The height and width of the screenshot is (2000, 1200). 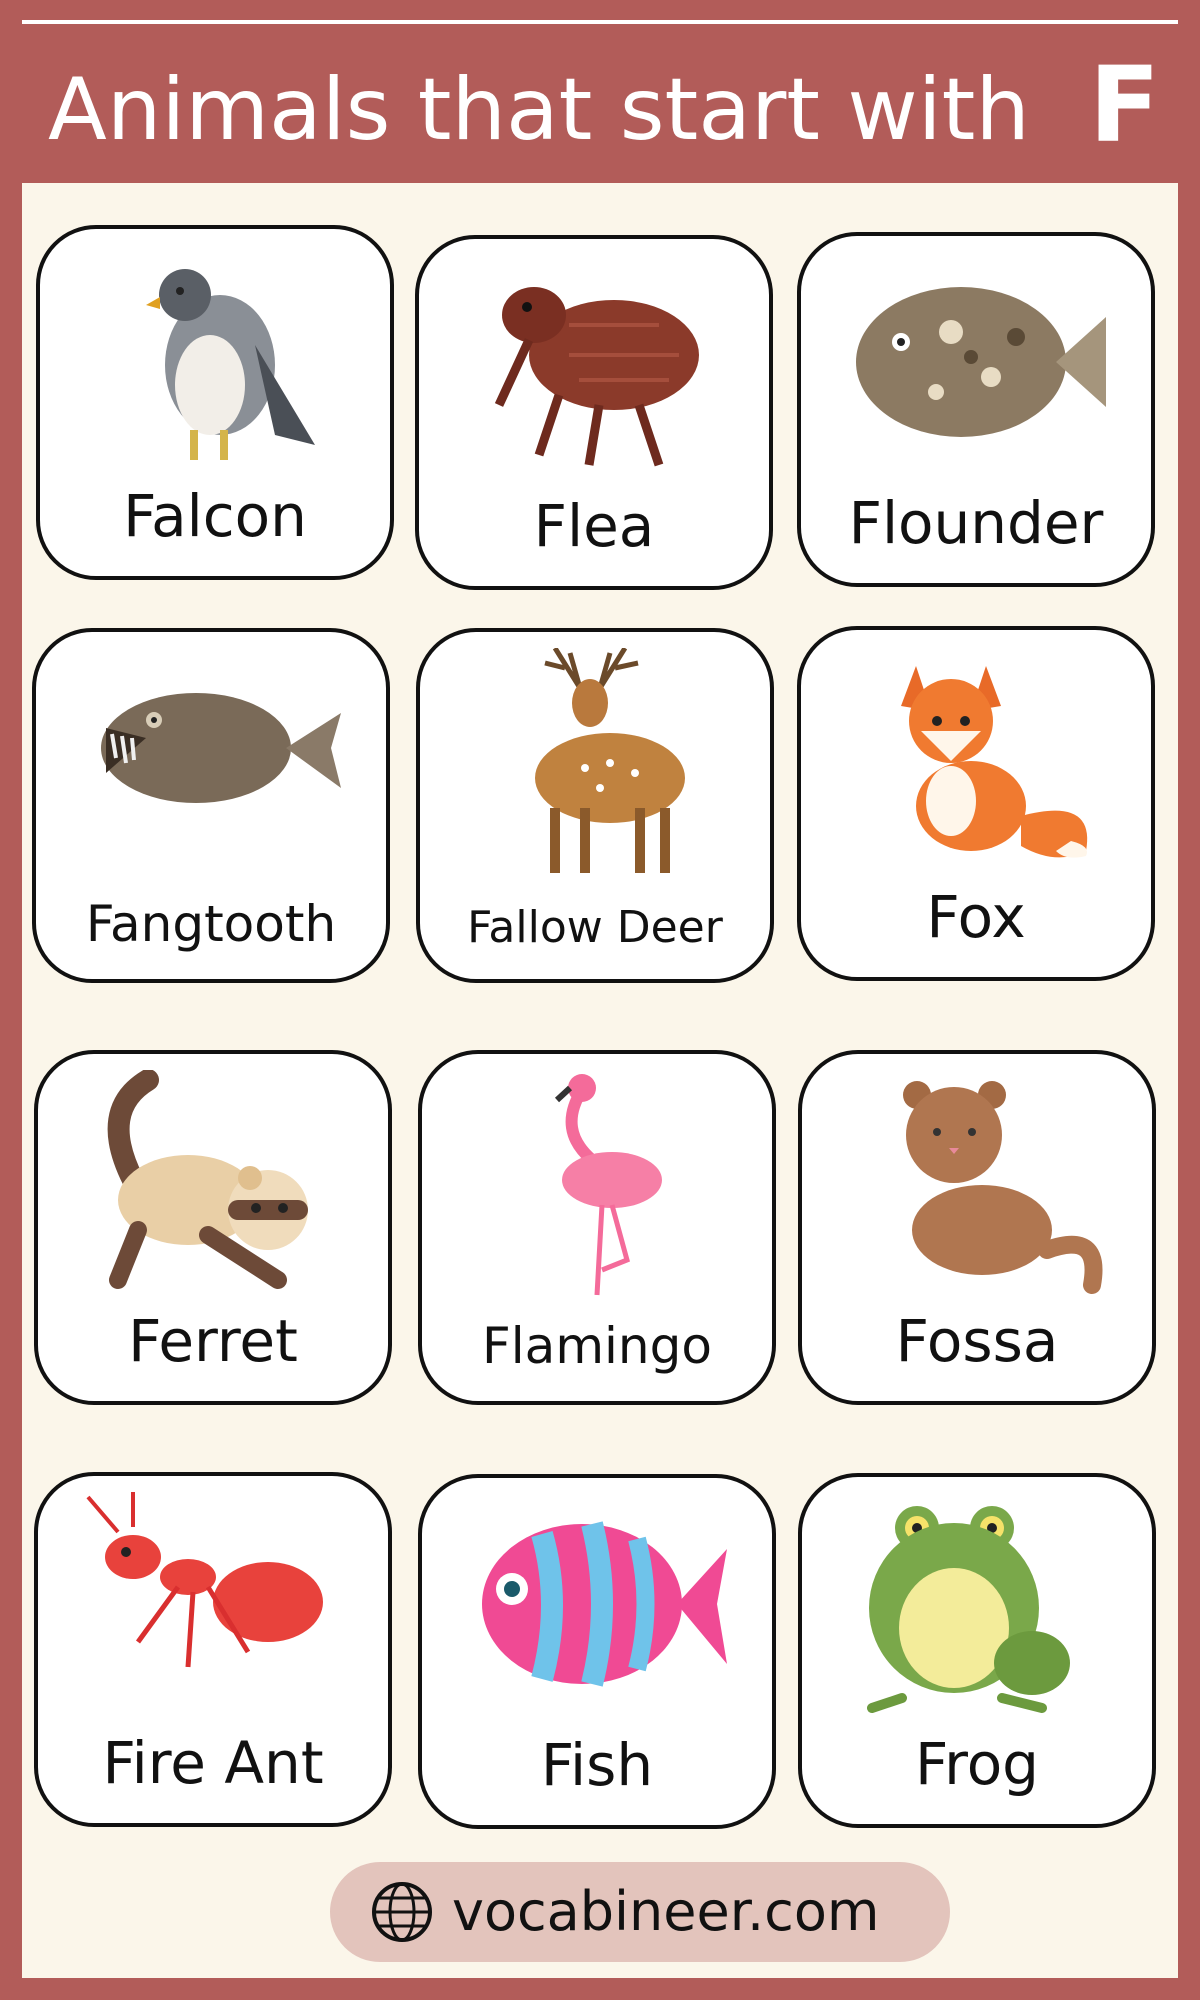 What do you see at coordinates (968, 1609) in the screenshot?
I see `frog-icon` at bounding box center [968, 1609].